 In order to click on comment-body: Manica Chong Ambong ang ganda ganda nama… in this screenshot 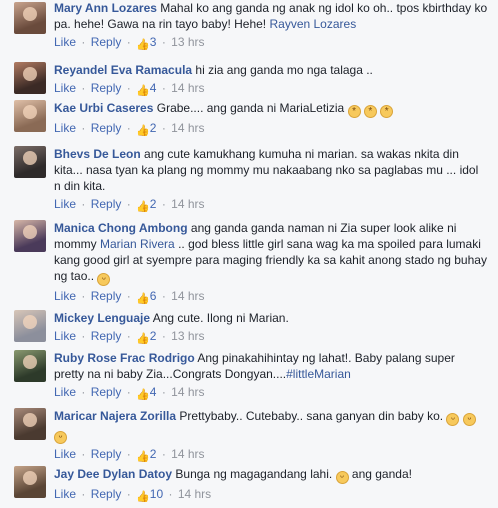, I will do `click(271, 263)`.